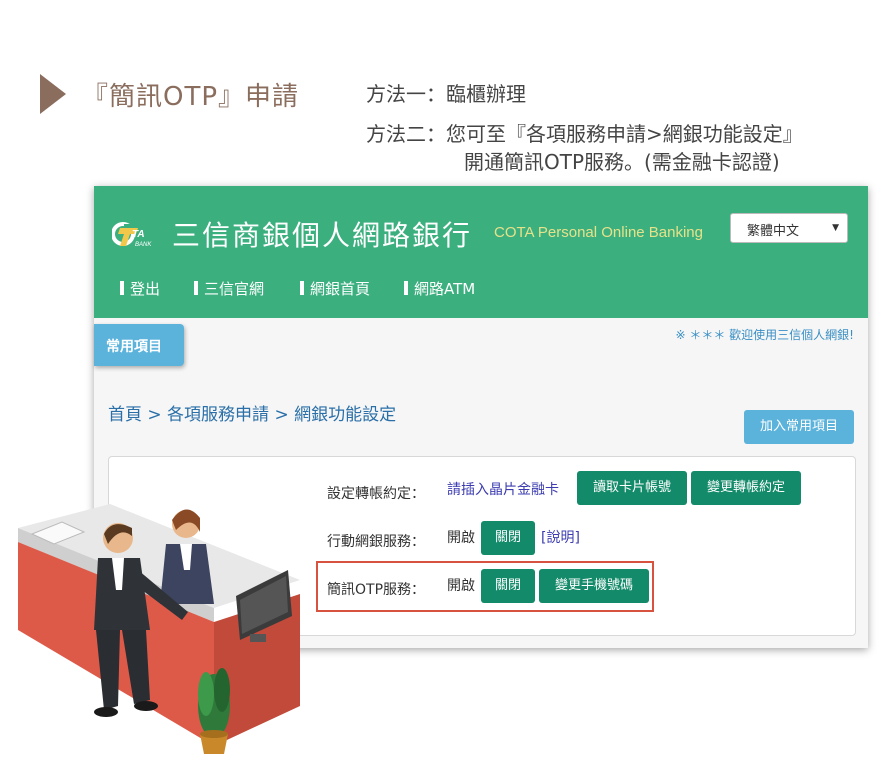 Image resolution: width=890 pixels, height=774 pixels. I want to click on nav-official-site: 三信官網, so click(229, 288).